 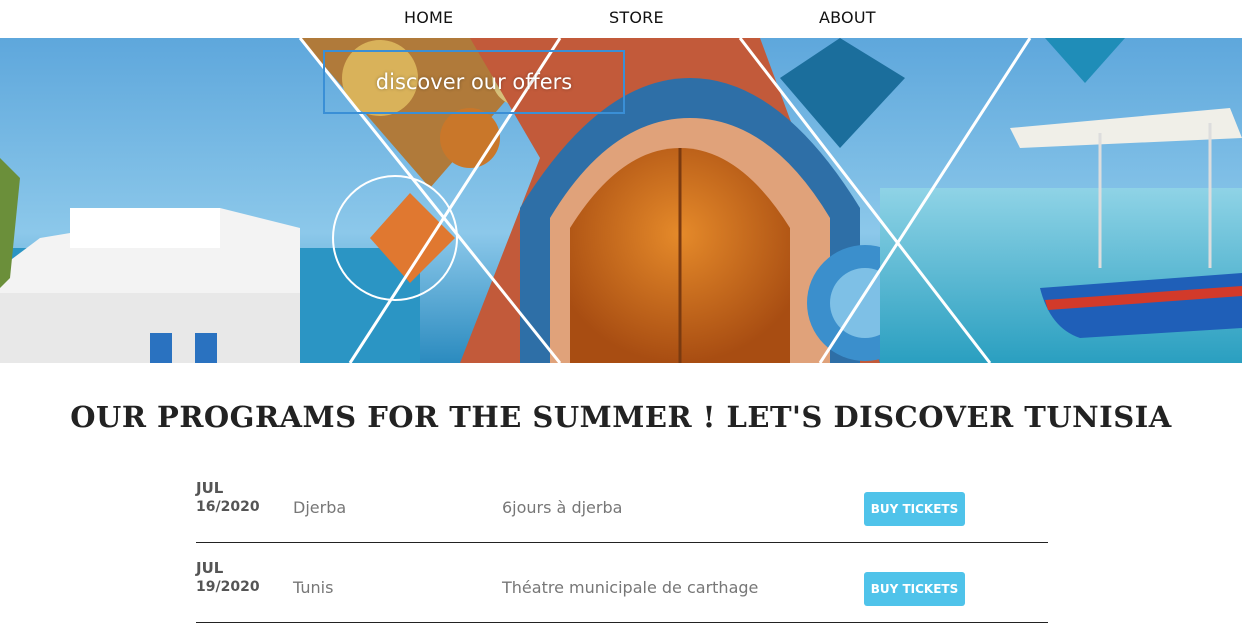 I want to click on top-nav: HOME STORE ABOUT, so click(x=621, y=19).